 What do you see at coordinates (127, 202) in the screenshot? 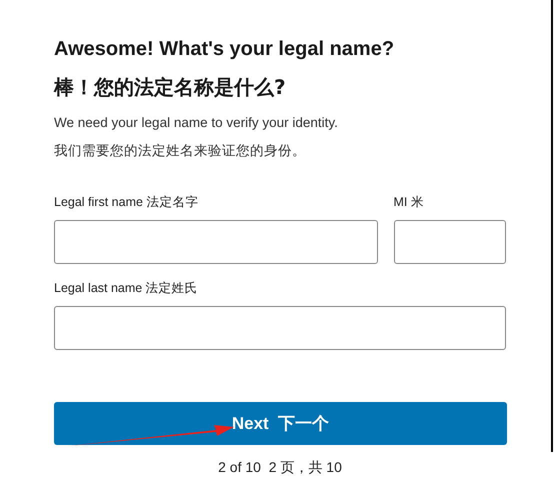
I see `field-label: Legal first name 法定名字` at bounding box center [127, 202].